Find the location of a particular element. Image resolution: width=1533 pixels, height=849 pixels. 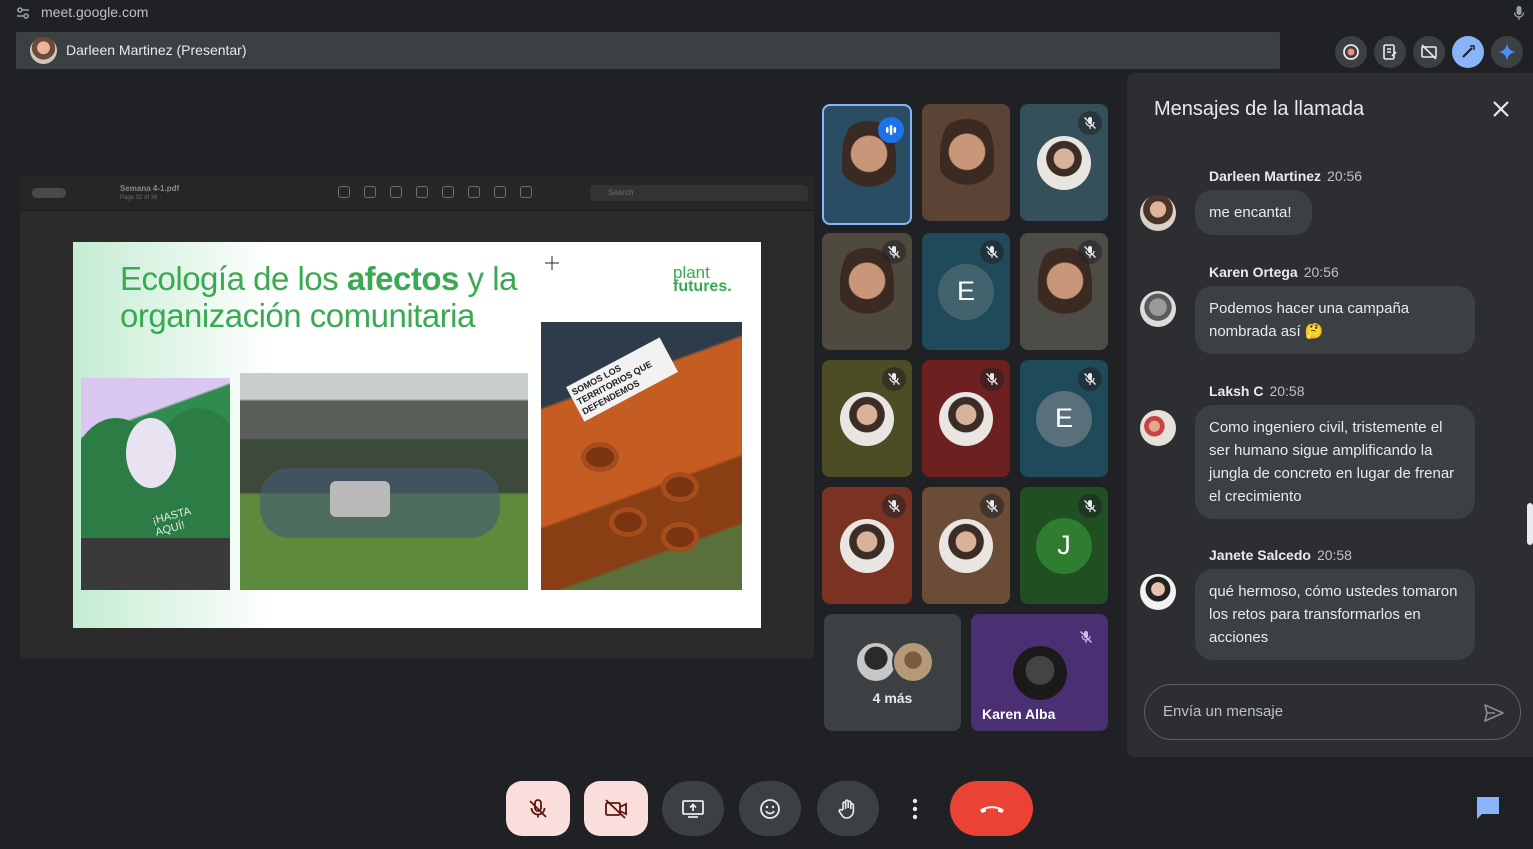

call-controls is located at coordinates (769, 808).